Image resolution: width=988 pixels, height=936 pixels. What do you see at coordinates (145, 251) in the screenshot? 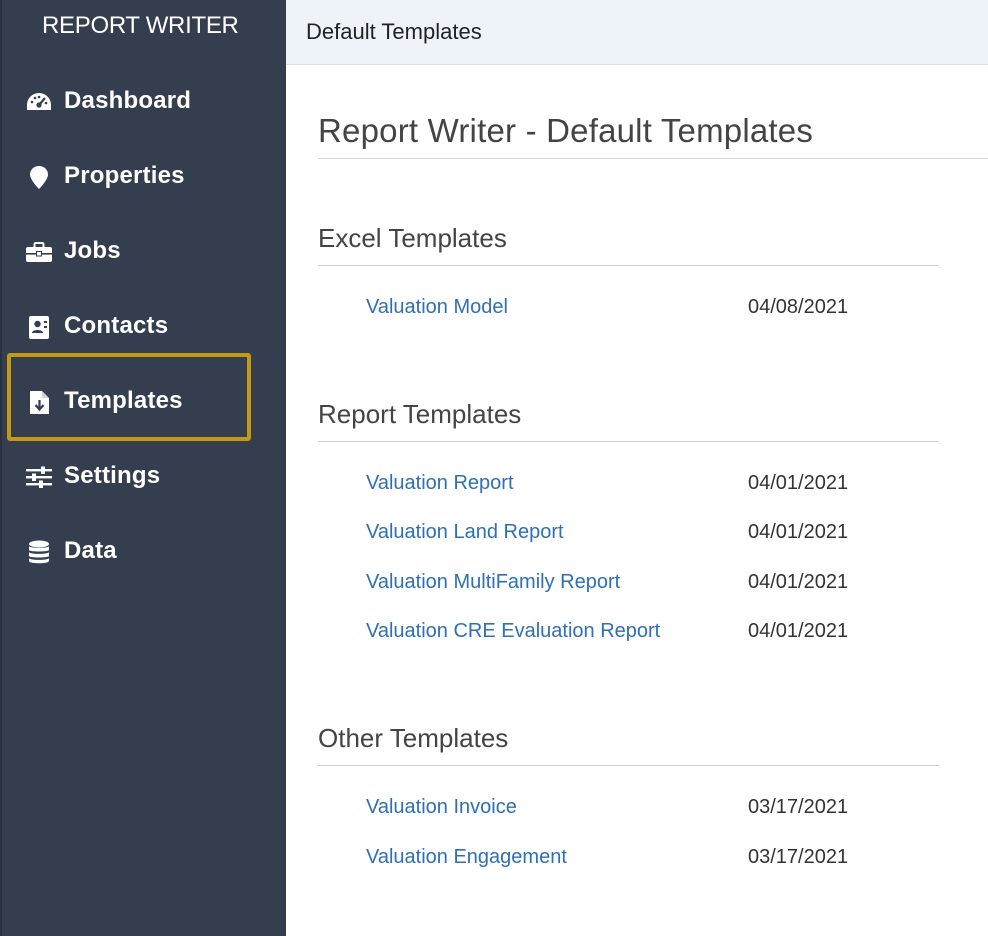
I see `sidebar-item-jobs: Jobs` at bounding box center [145, 251].